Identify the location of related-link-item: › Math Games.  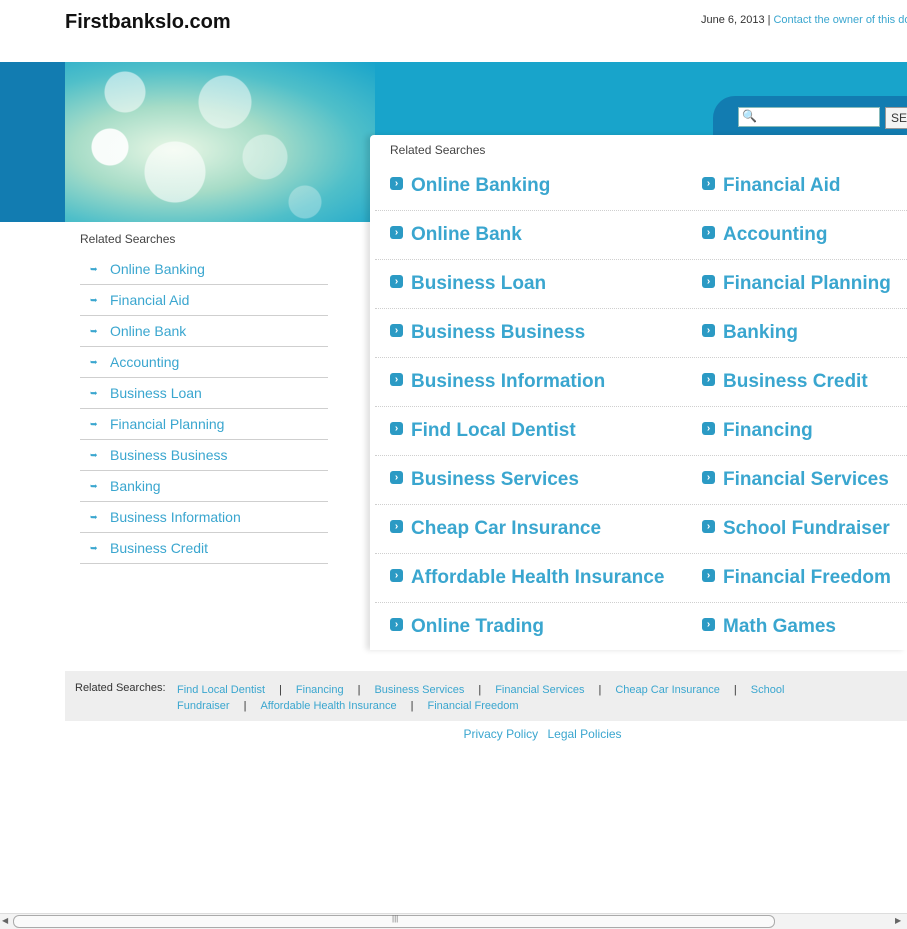
(769, 627).